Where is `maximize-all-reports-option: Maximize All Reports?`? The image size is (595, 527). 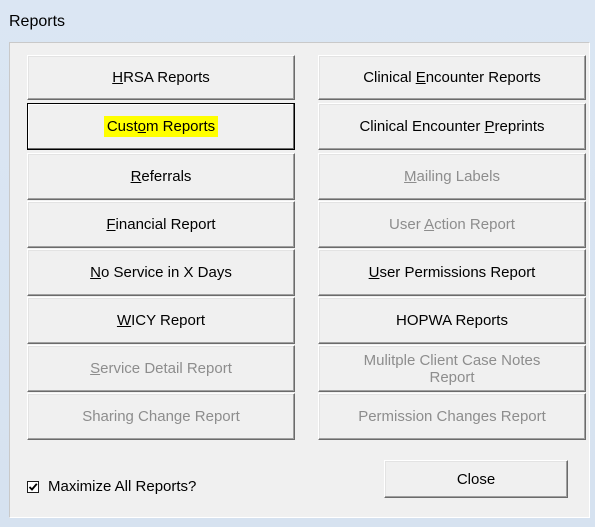 maximize-all-reports-option: Maximize All Reports? is located at coordinates (111, 486).